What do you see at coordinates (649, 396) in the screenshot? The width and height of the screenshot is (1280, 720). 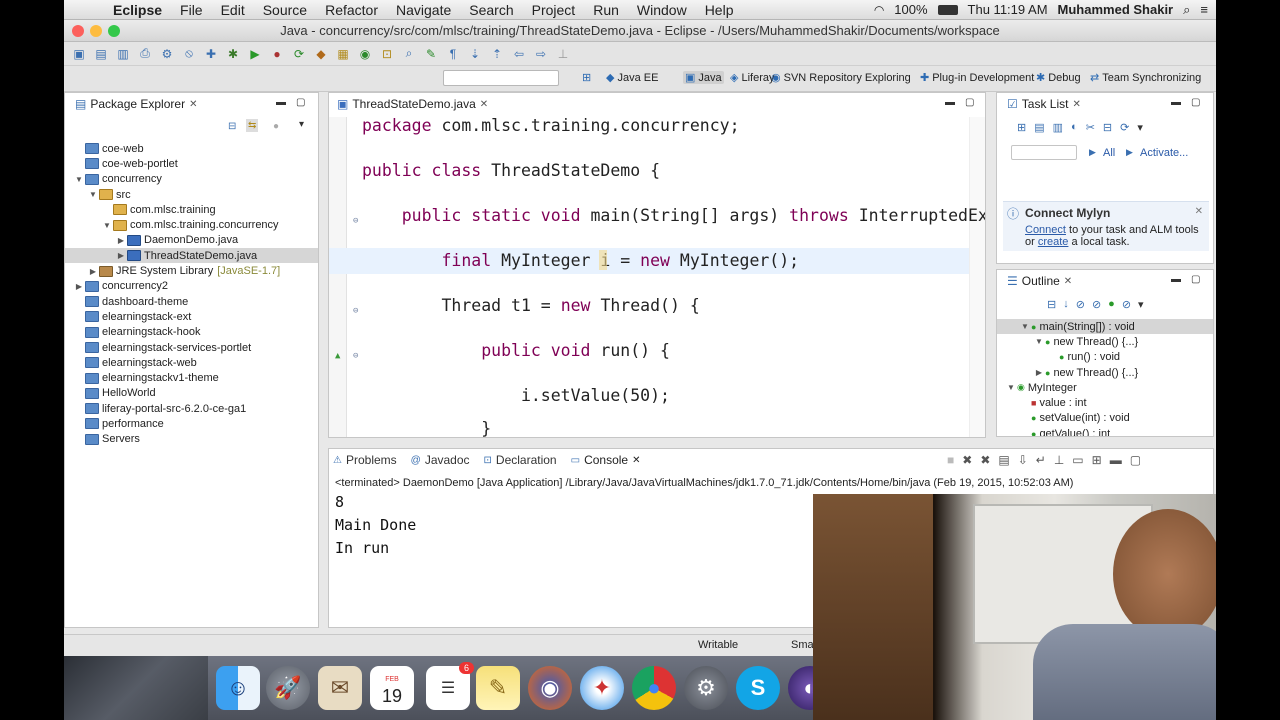 I see `code-line: i.setValue(50);` at bounding box center [649, 396].